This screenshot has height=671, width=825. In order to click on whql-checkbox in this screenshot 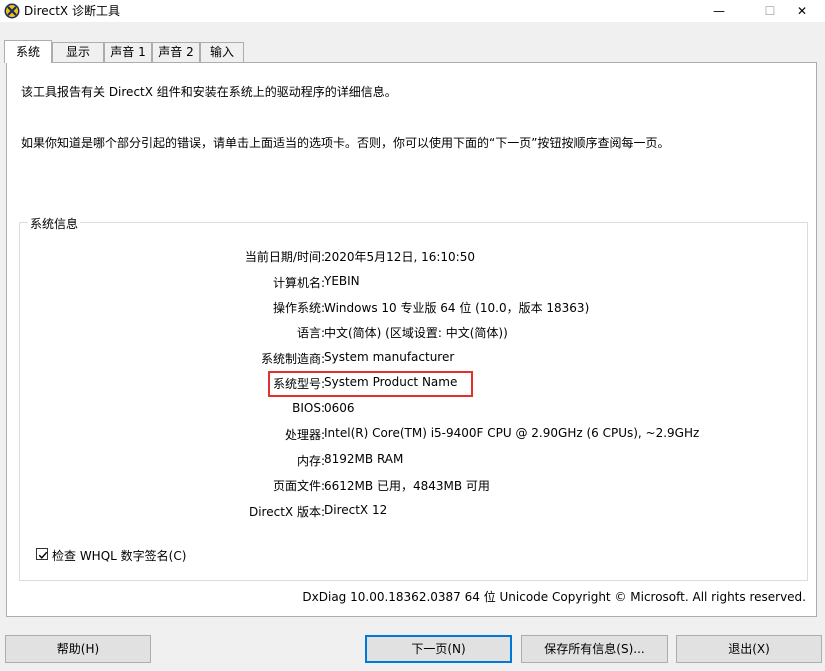, I will do `click(42, 554)`.